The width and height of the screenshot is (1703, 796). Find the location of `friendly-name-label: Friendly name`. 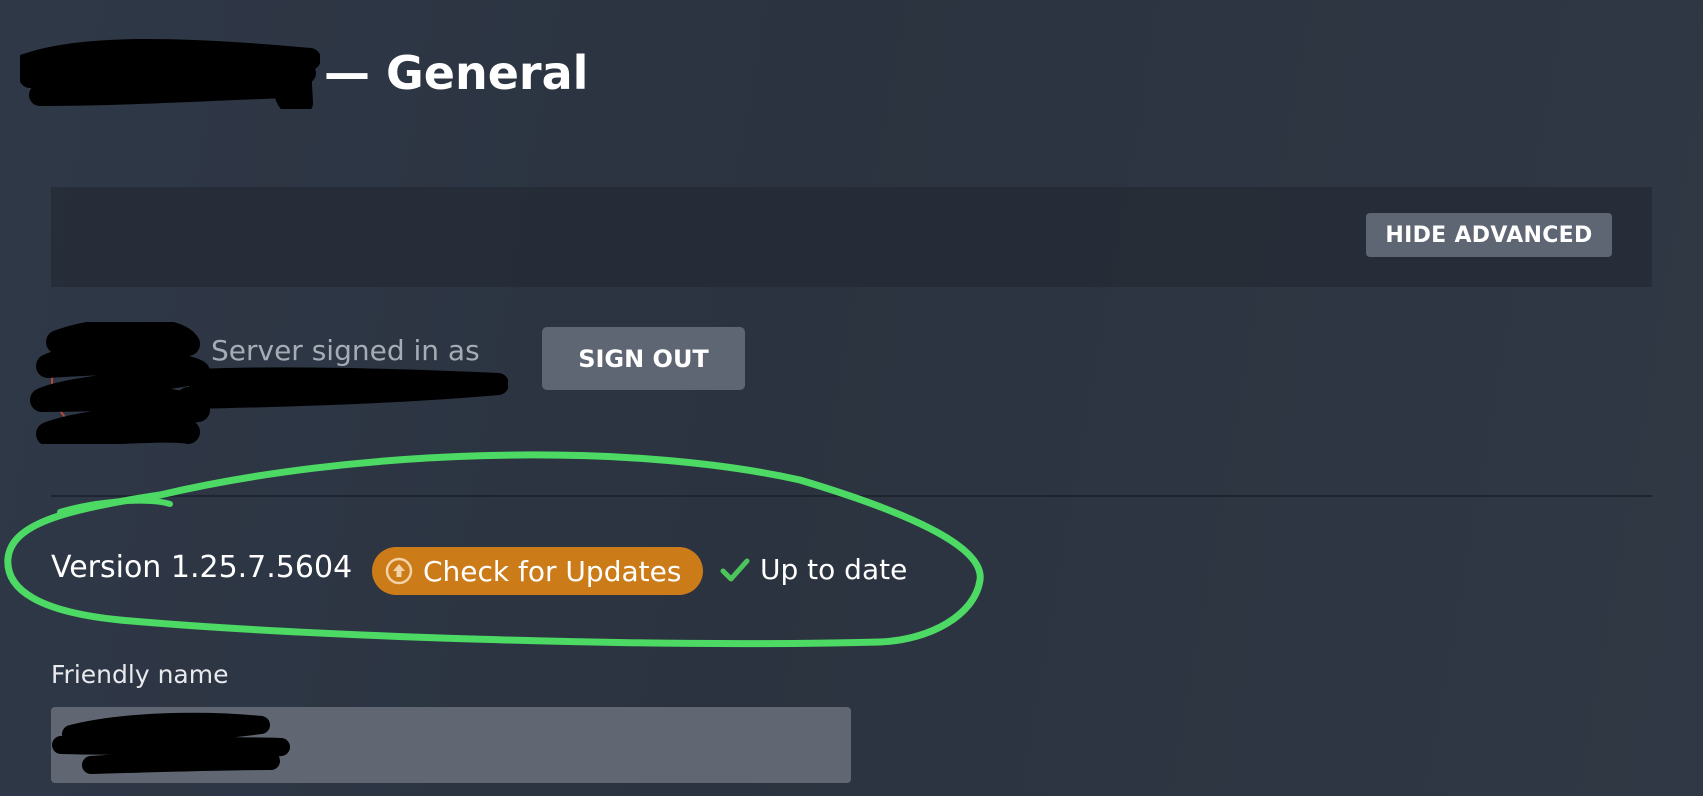

friendly-name-label: Friendly name is located at coordinates (140, 674).